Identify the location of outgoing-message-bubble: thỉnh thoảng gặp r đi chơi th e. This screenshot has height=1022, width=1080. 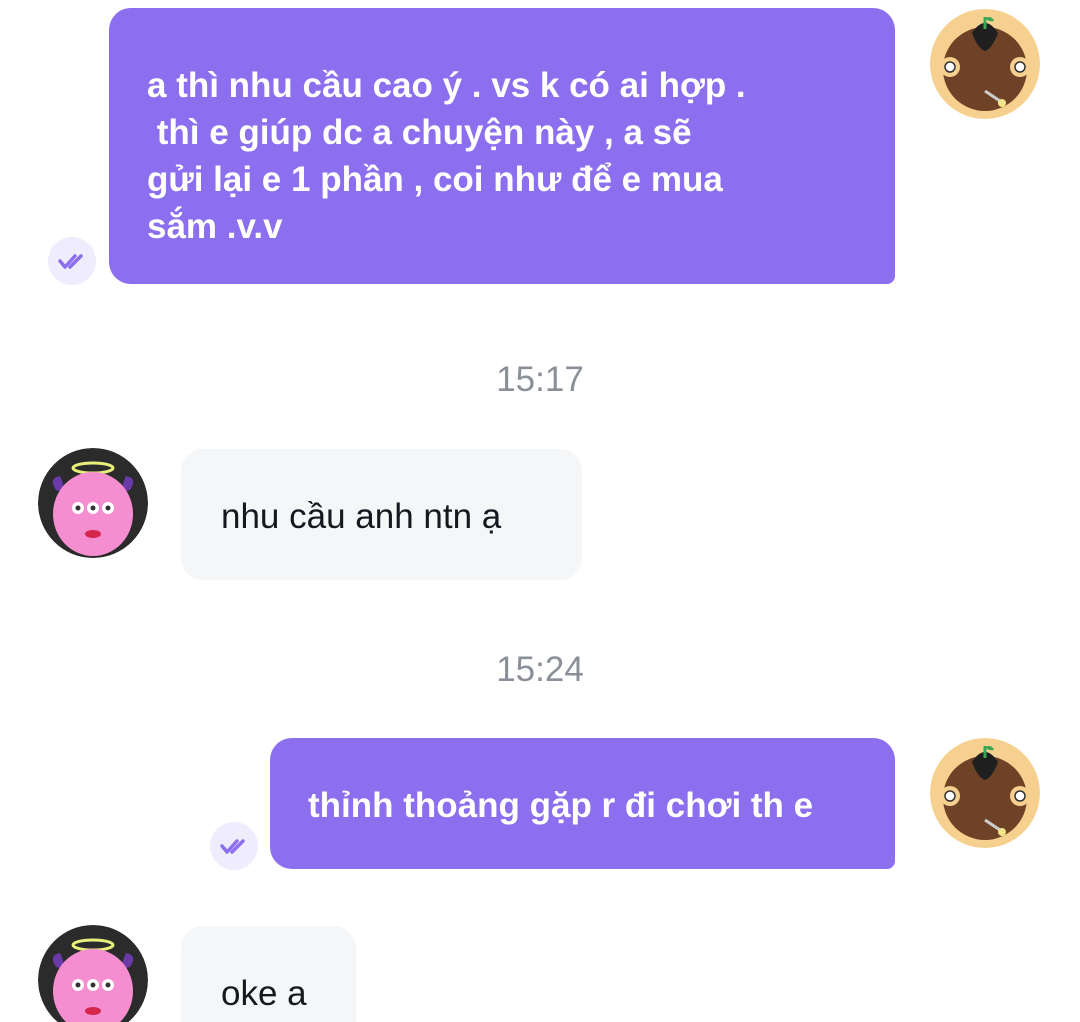
(582, 803).